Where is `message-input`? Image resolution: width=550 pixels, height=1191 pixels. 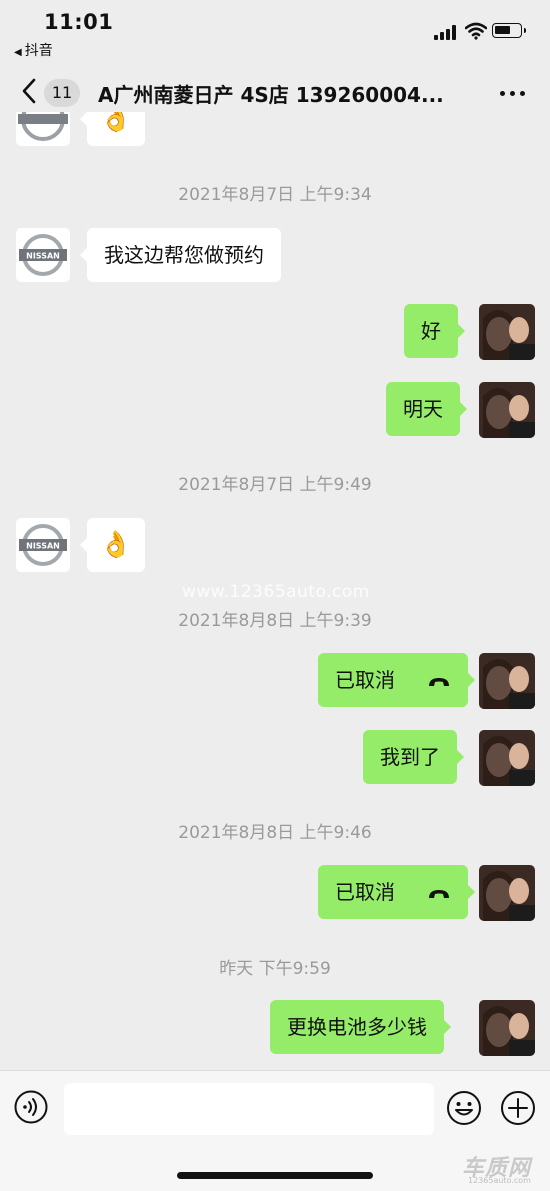 message-input is located at coordinates (249, 1109).